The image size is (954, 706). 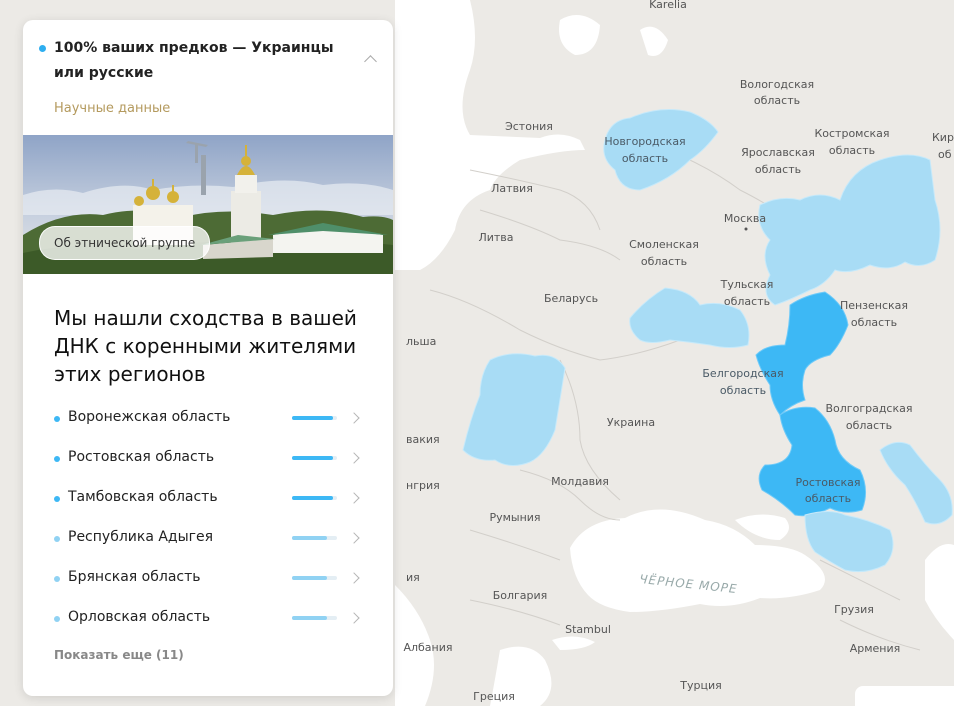 I want to click on title-dot, so click(x=42, y=48).